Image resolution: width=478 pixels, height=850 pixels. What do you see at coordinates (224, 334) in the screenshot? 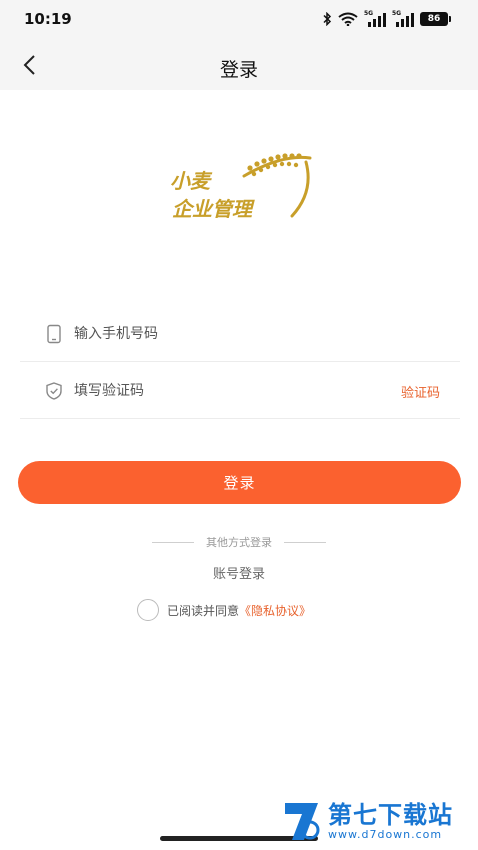
I see `phone-input` at bounding box center [224, 334].